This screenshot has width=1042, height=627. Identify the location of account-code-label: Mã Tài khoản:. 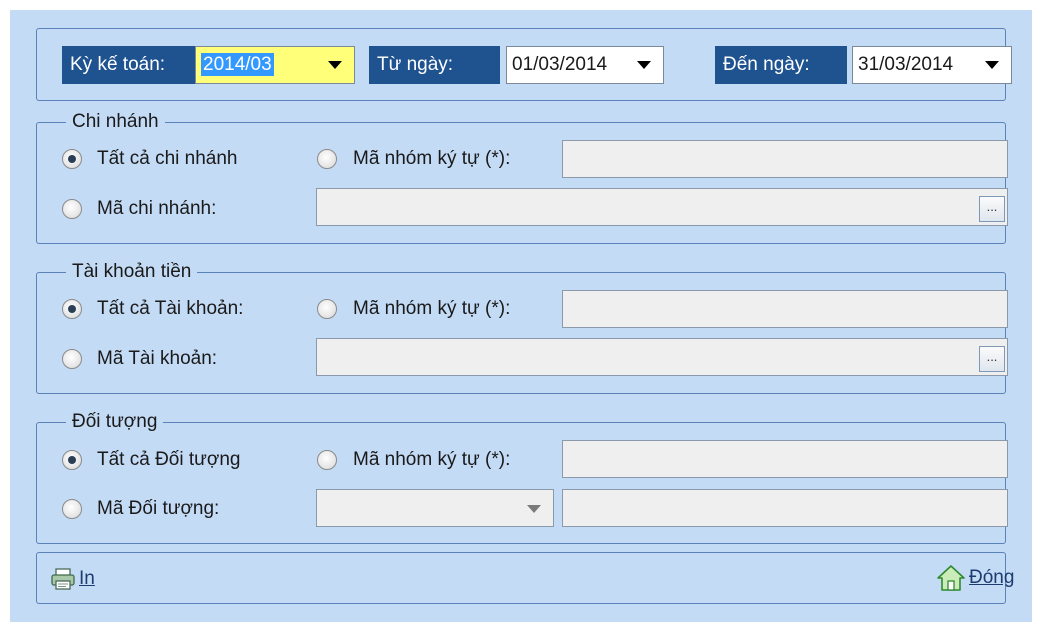
(157, 358).